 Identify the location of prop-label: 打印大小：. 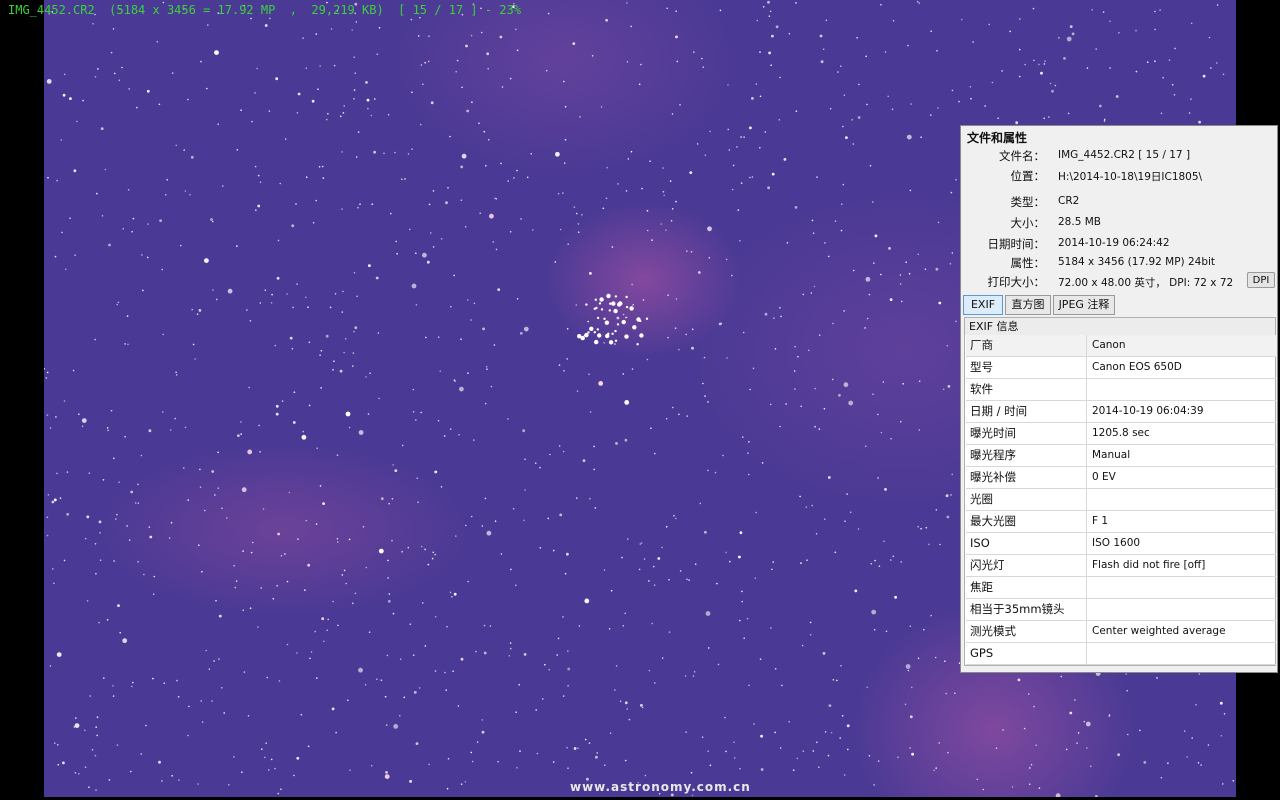
(1016, 282).